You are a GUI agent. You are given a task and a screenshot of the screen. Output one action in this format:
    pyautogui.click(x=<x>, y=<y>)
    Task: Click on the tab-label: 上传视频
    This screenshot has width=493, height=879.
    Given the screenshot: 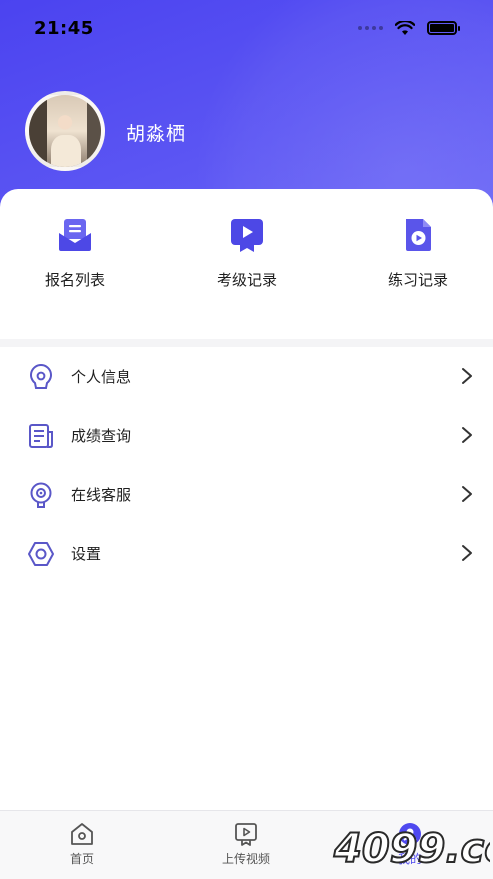 What is the action you would take?
    pyautogui.click(x=245, y=859)
    